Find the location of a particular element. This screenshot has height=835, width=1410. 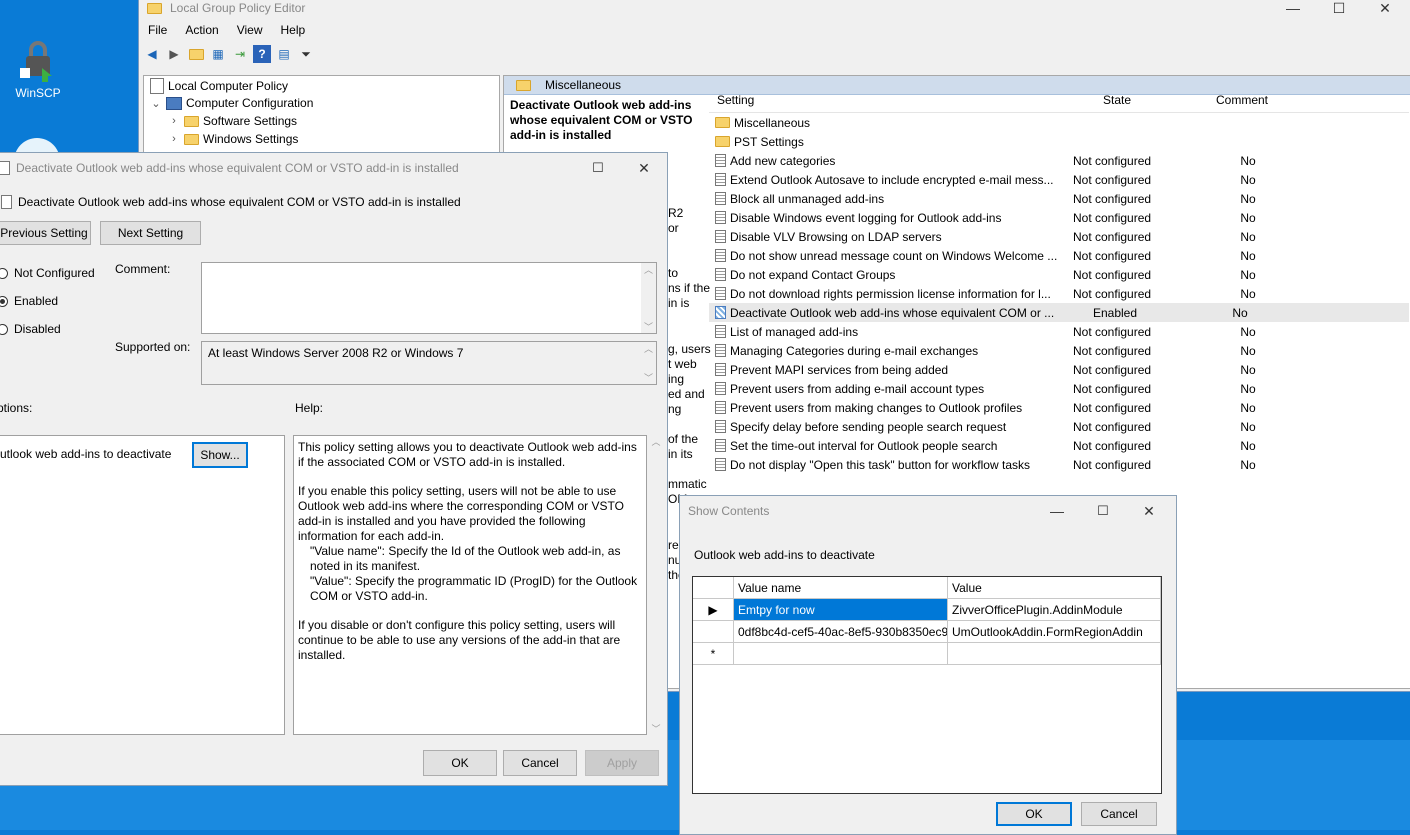

chevron-down-icon: ⌄ is located at coordinates (156, 103).